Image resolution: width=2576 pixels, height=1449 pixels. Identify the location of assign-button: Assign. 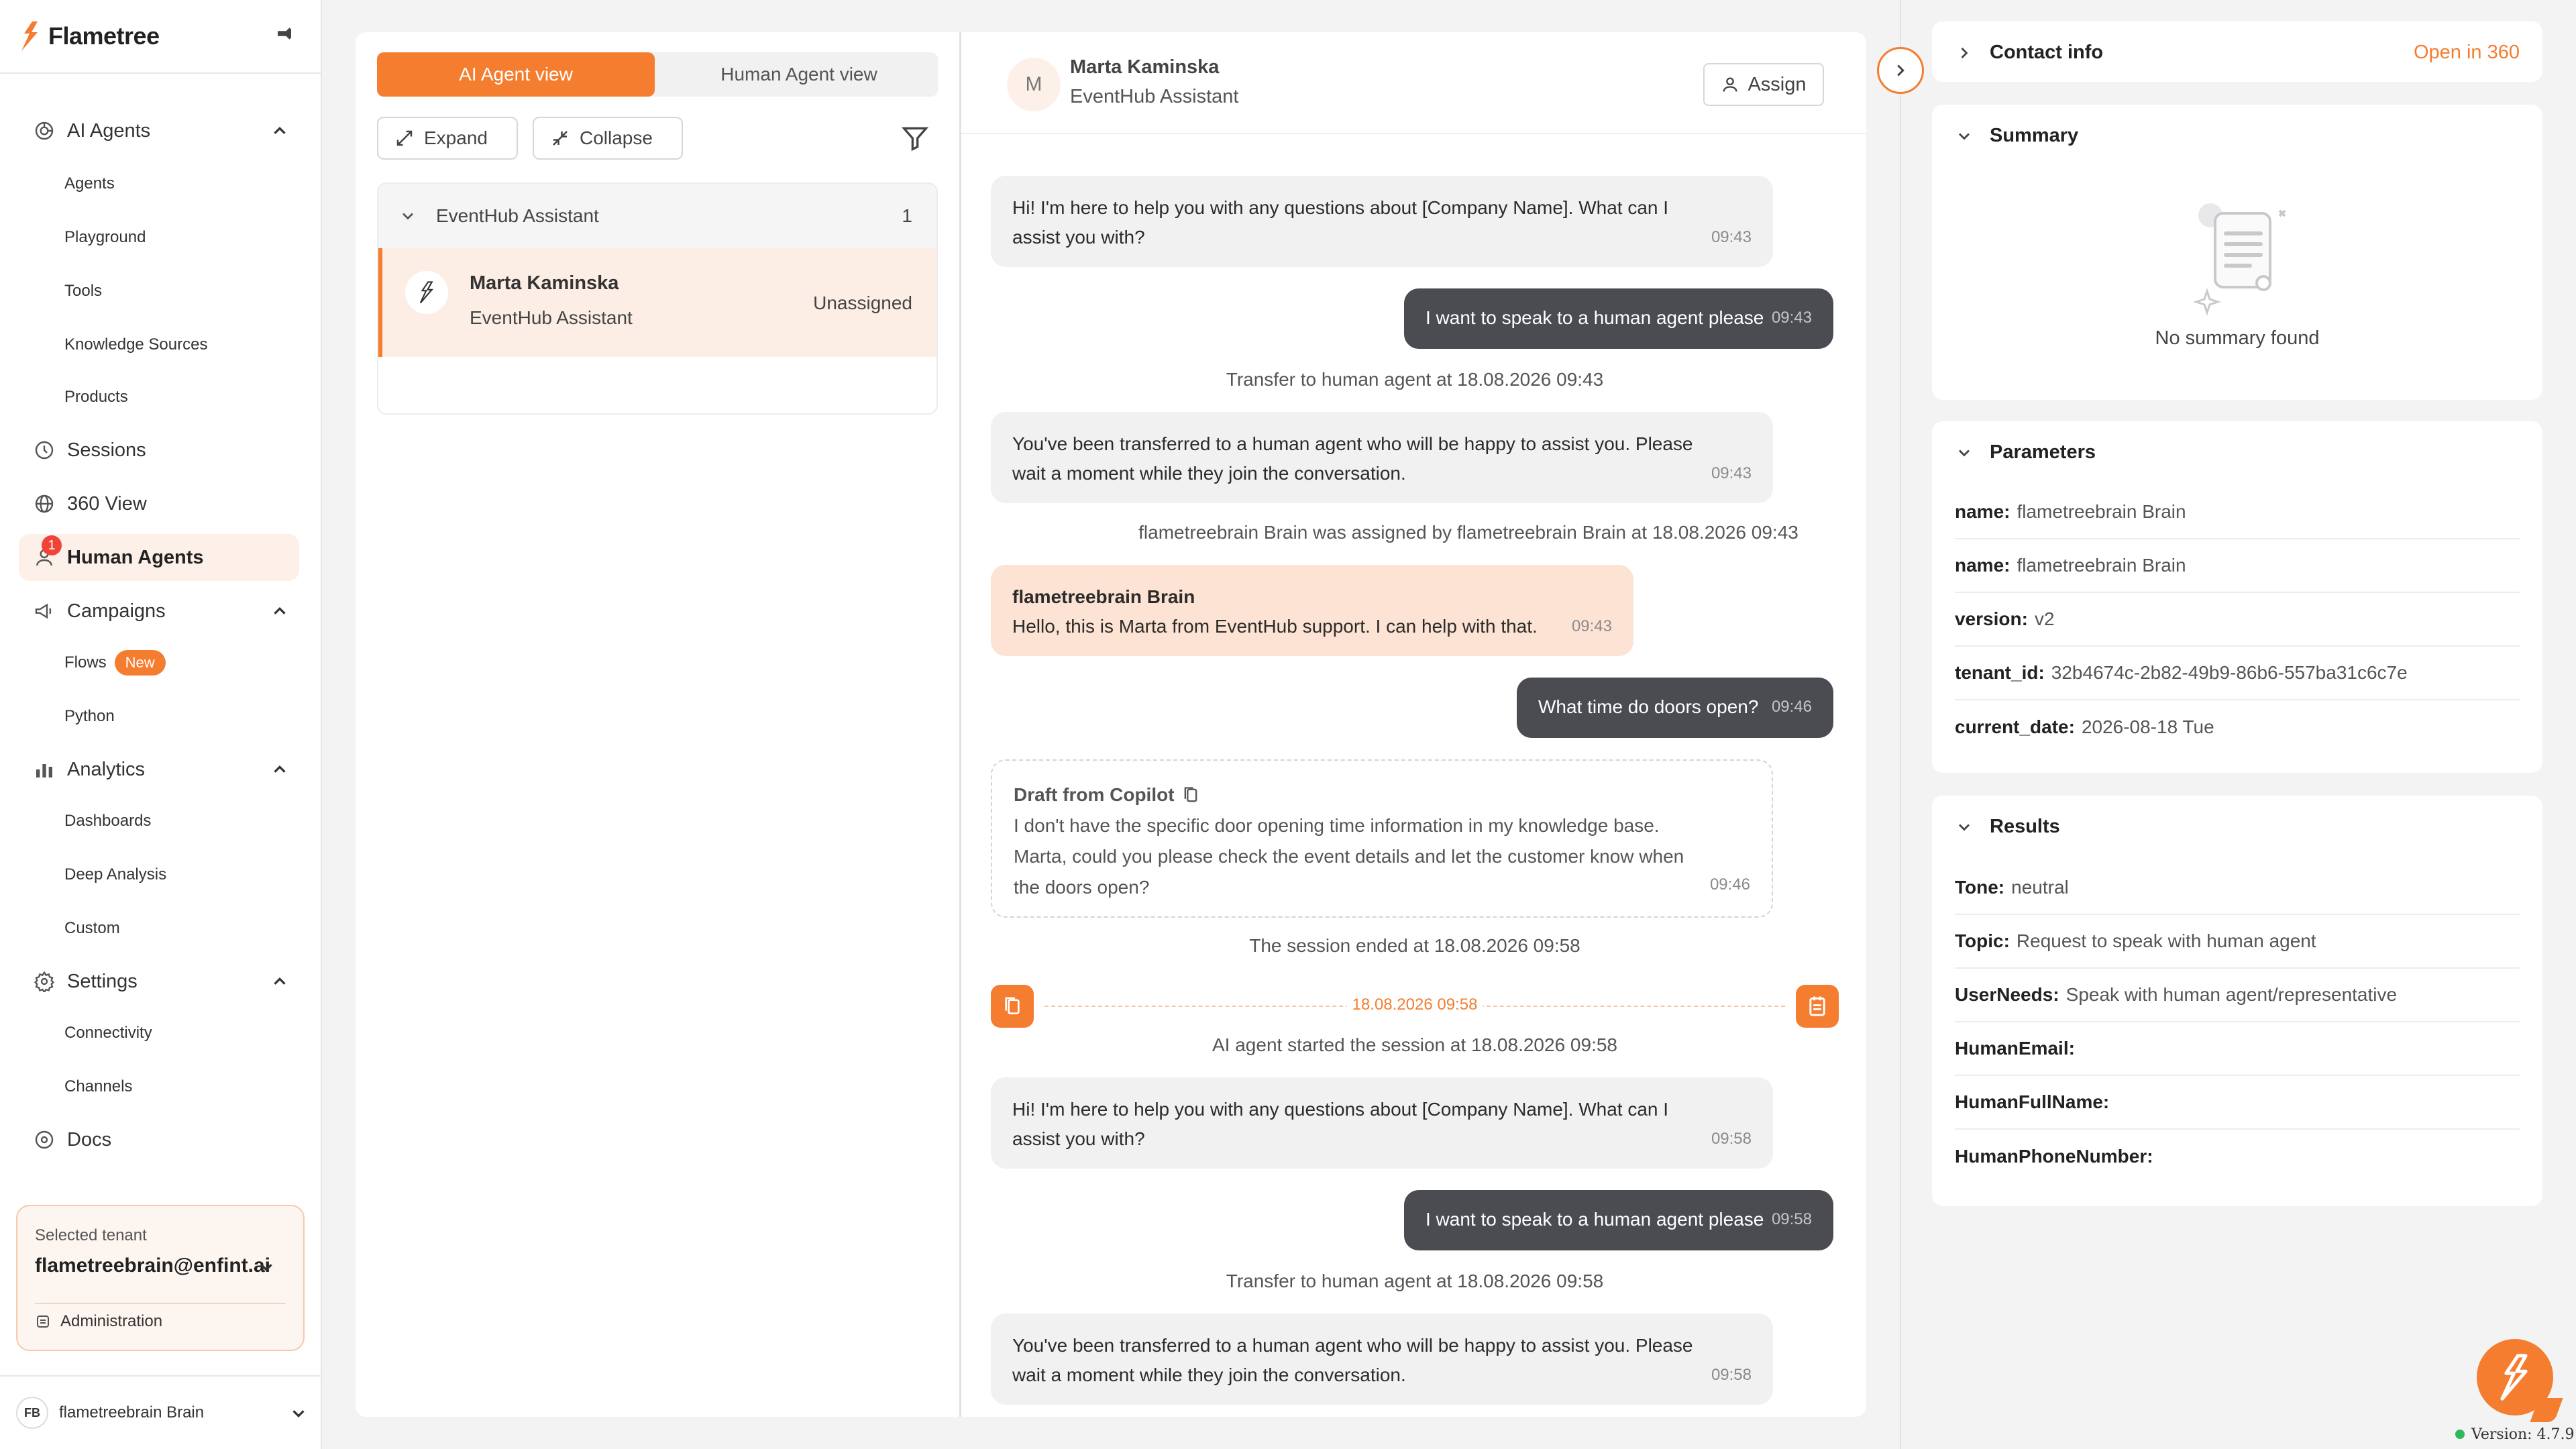
(1763, 84).